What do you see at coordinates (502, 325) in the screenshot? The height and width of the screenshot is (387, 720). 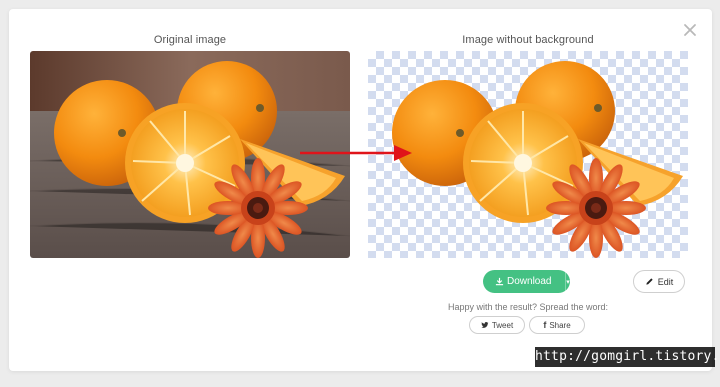 I see `tweet-label: Tweet` at bounding box center [502, 325].